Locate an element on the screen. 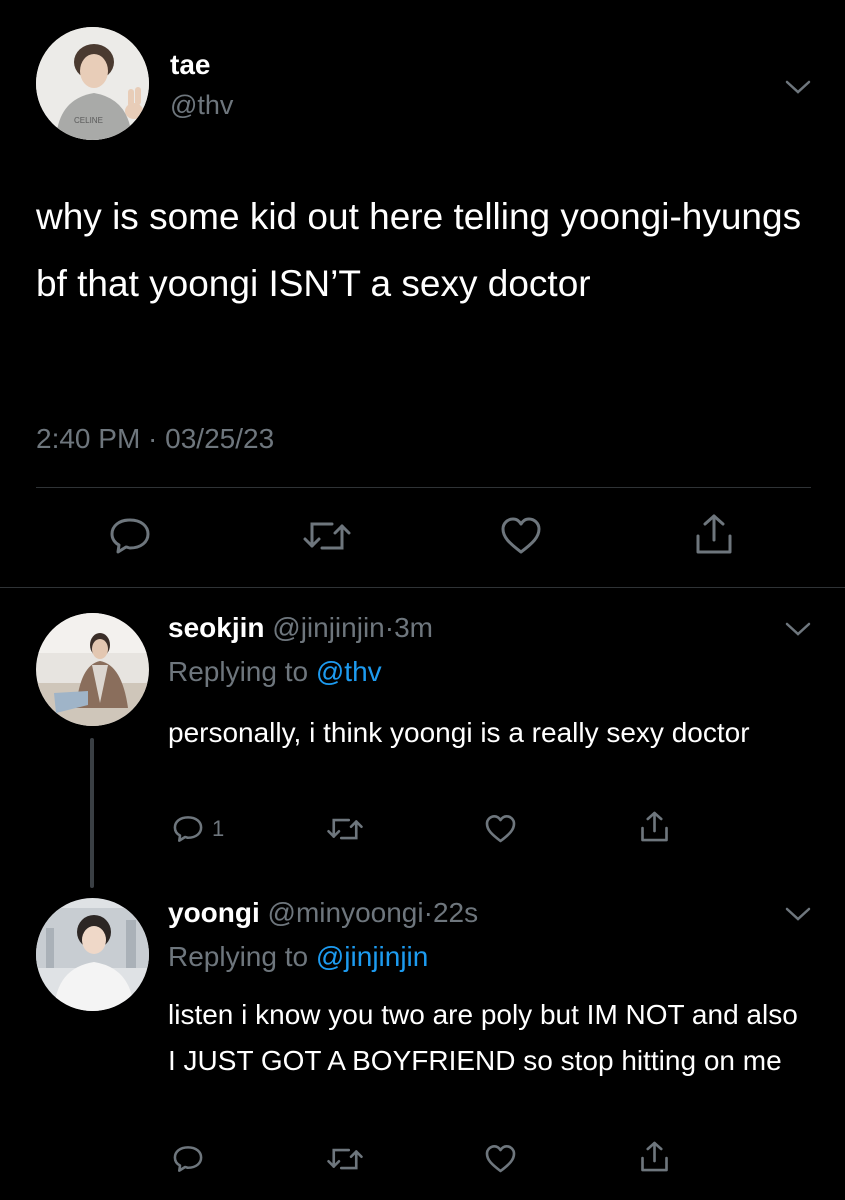 This screenshot has height=1200, width=845. reply-header: yoongi @minyoongi·22s is located at coordinates (323, 913).